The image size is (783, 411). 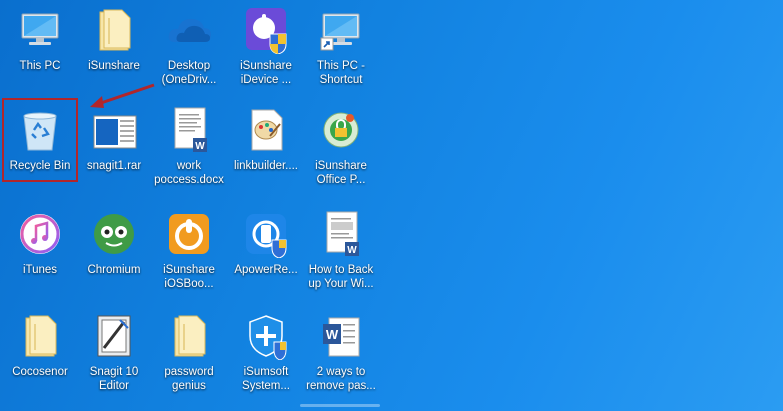 I want to click on icon-label: Chromium, so click(x=114, y=270).